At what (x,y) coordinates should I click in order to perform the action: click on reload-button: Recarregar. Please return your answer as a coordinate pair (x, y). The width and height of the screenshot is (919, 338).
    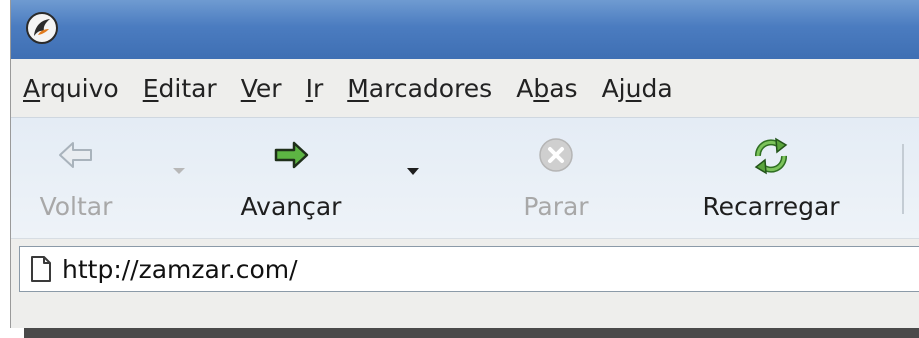
    Looking at the image, I should click on (771, 180).